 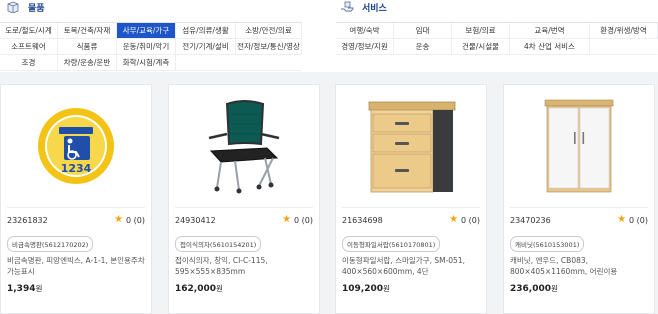 What do you see at coordinates (206, 47) in the screenshot?
I see `category-item: 전기/기계/설비` at bounding box center [206, 47].